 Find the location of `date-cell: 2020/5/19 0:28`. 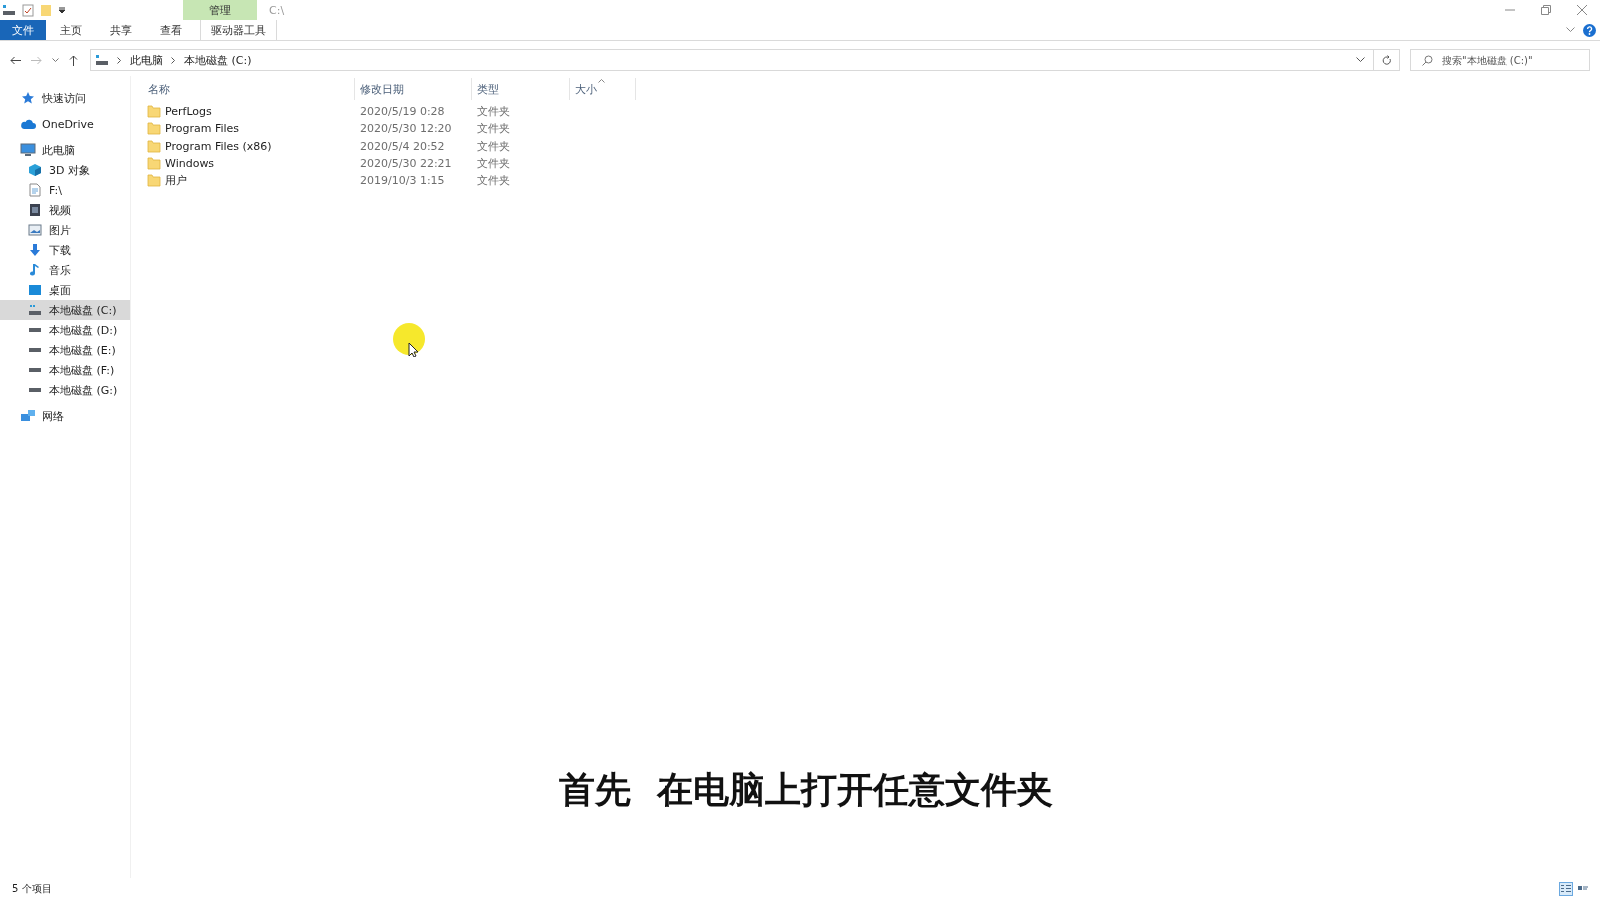

date-cell: 2020/5/19 0:28 is located at coordinates (402, 112).